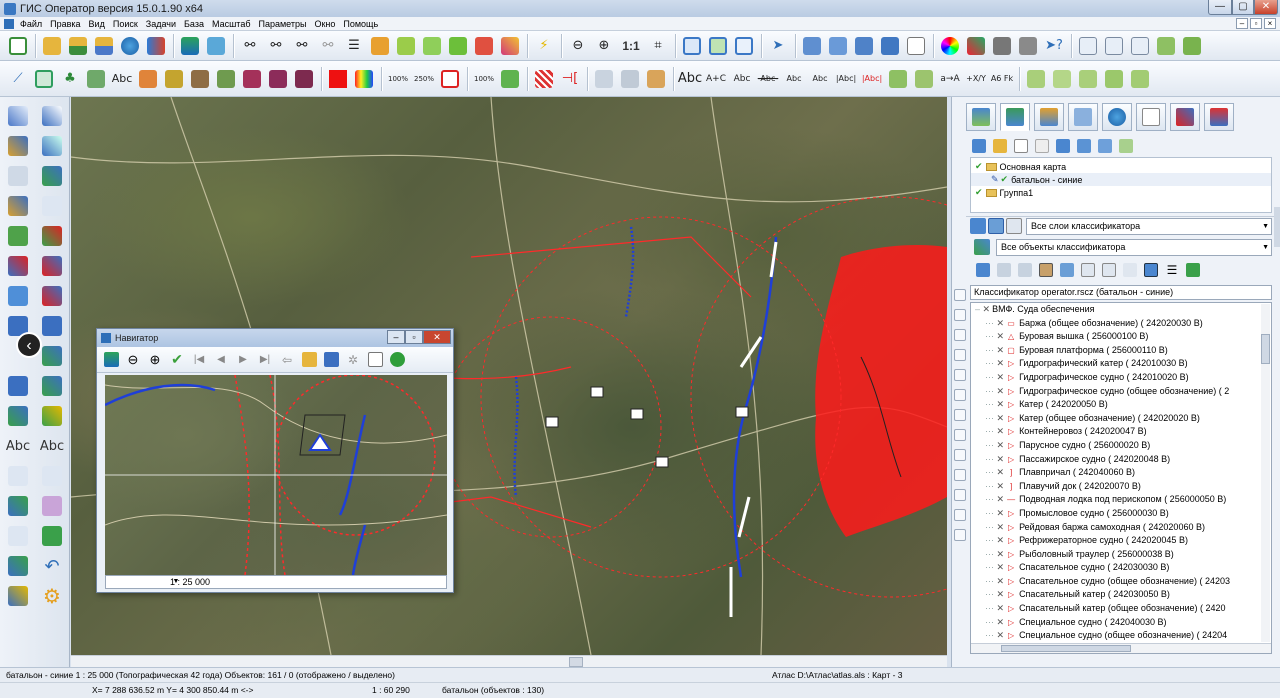 The height and width of the screenshot is (698, 1280). What do you see at coordinates (1046, 270) in the screenshot?
I see `classifier-tree-button` at bounding box center [1046, 270].